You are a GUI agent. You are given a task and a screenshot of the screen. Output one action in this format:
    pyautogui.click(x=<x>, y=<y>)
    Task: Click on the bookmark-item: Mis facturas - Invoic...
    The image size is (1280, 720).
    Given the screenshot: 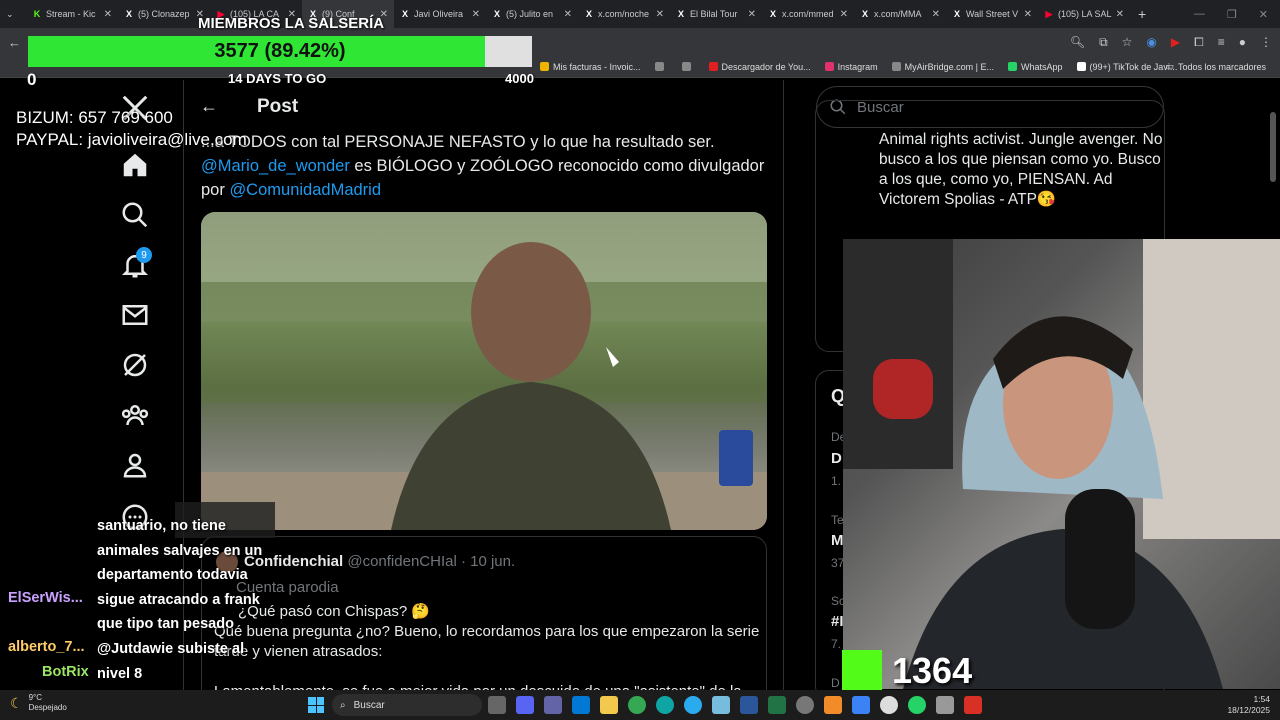 What is the action you would take?
    pyautogui.click(x=590, y=67)
    